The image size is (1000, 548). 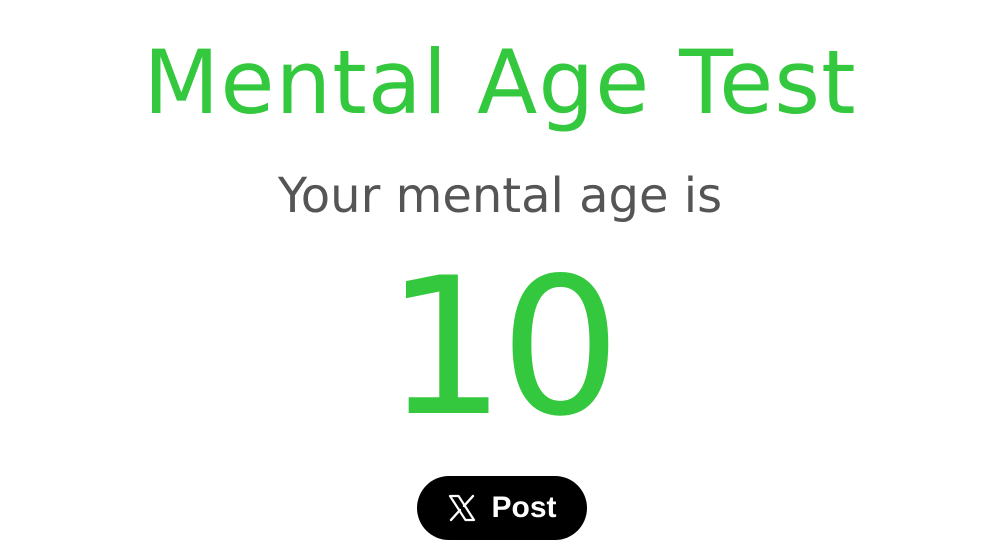 What do you see at coordinates (524, 507) in the screenshot?
I see `post-button-label: Post` at bounding box center [524, 507].